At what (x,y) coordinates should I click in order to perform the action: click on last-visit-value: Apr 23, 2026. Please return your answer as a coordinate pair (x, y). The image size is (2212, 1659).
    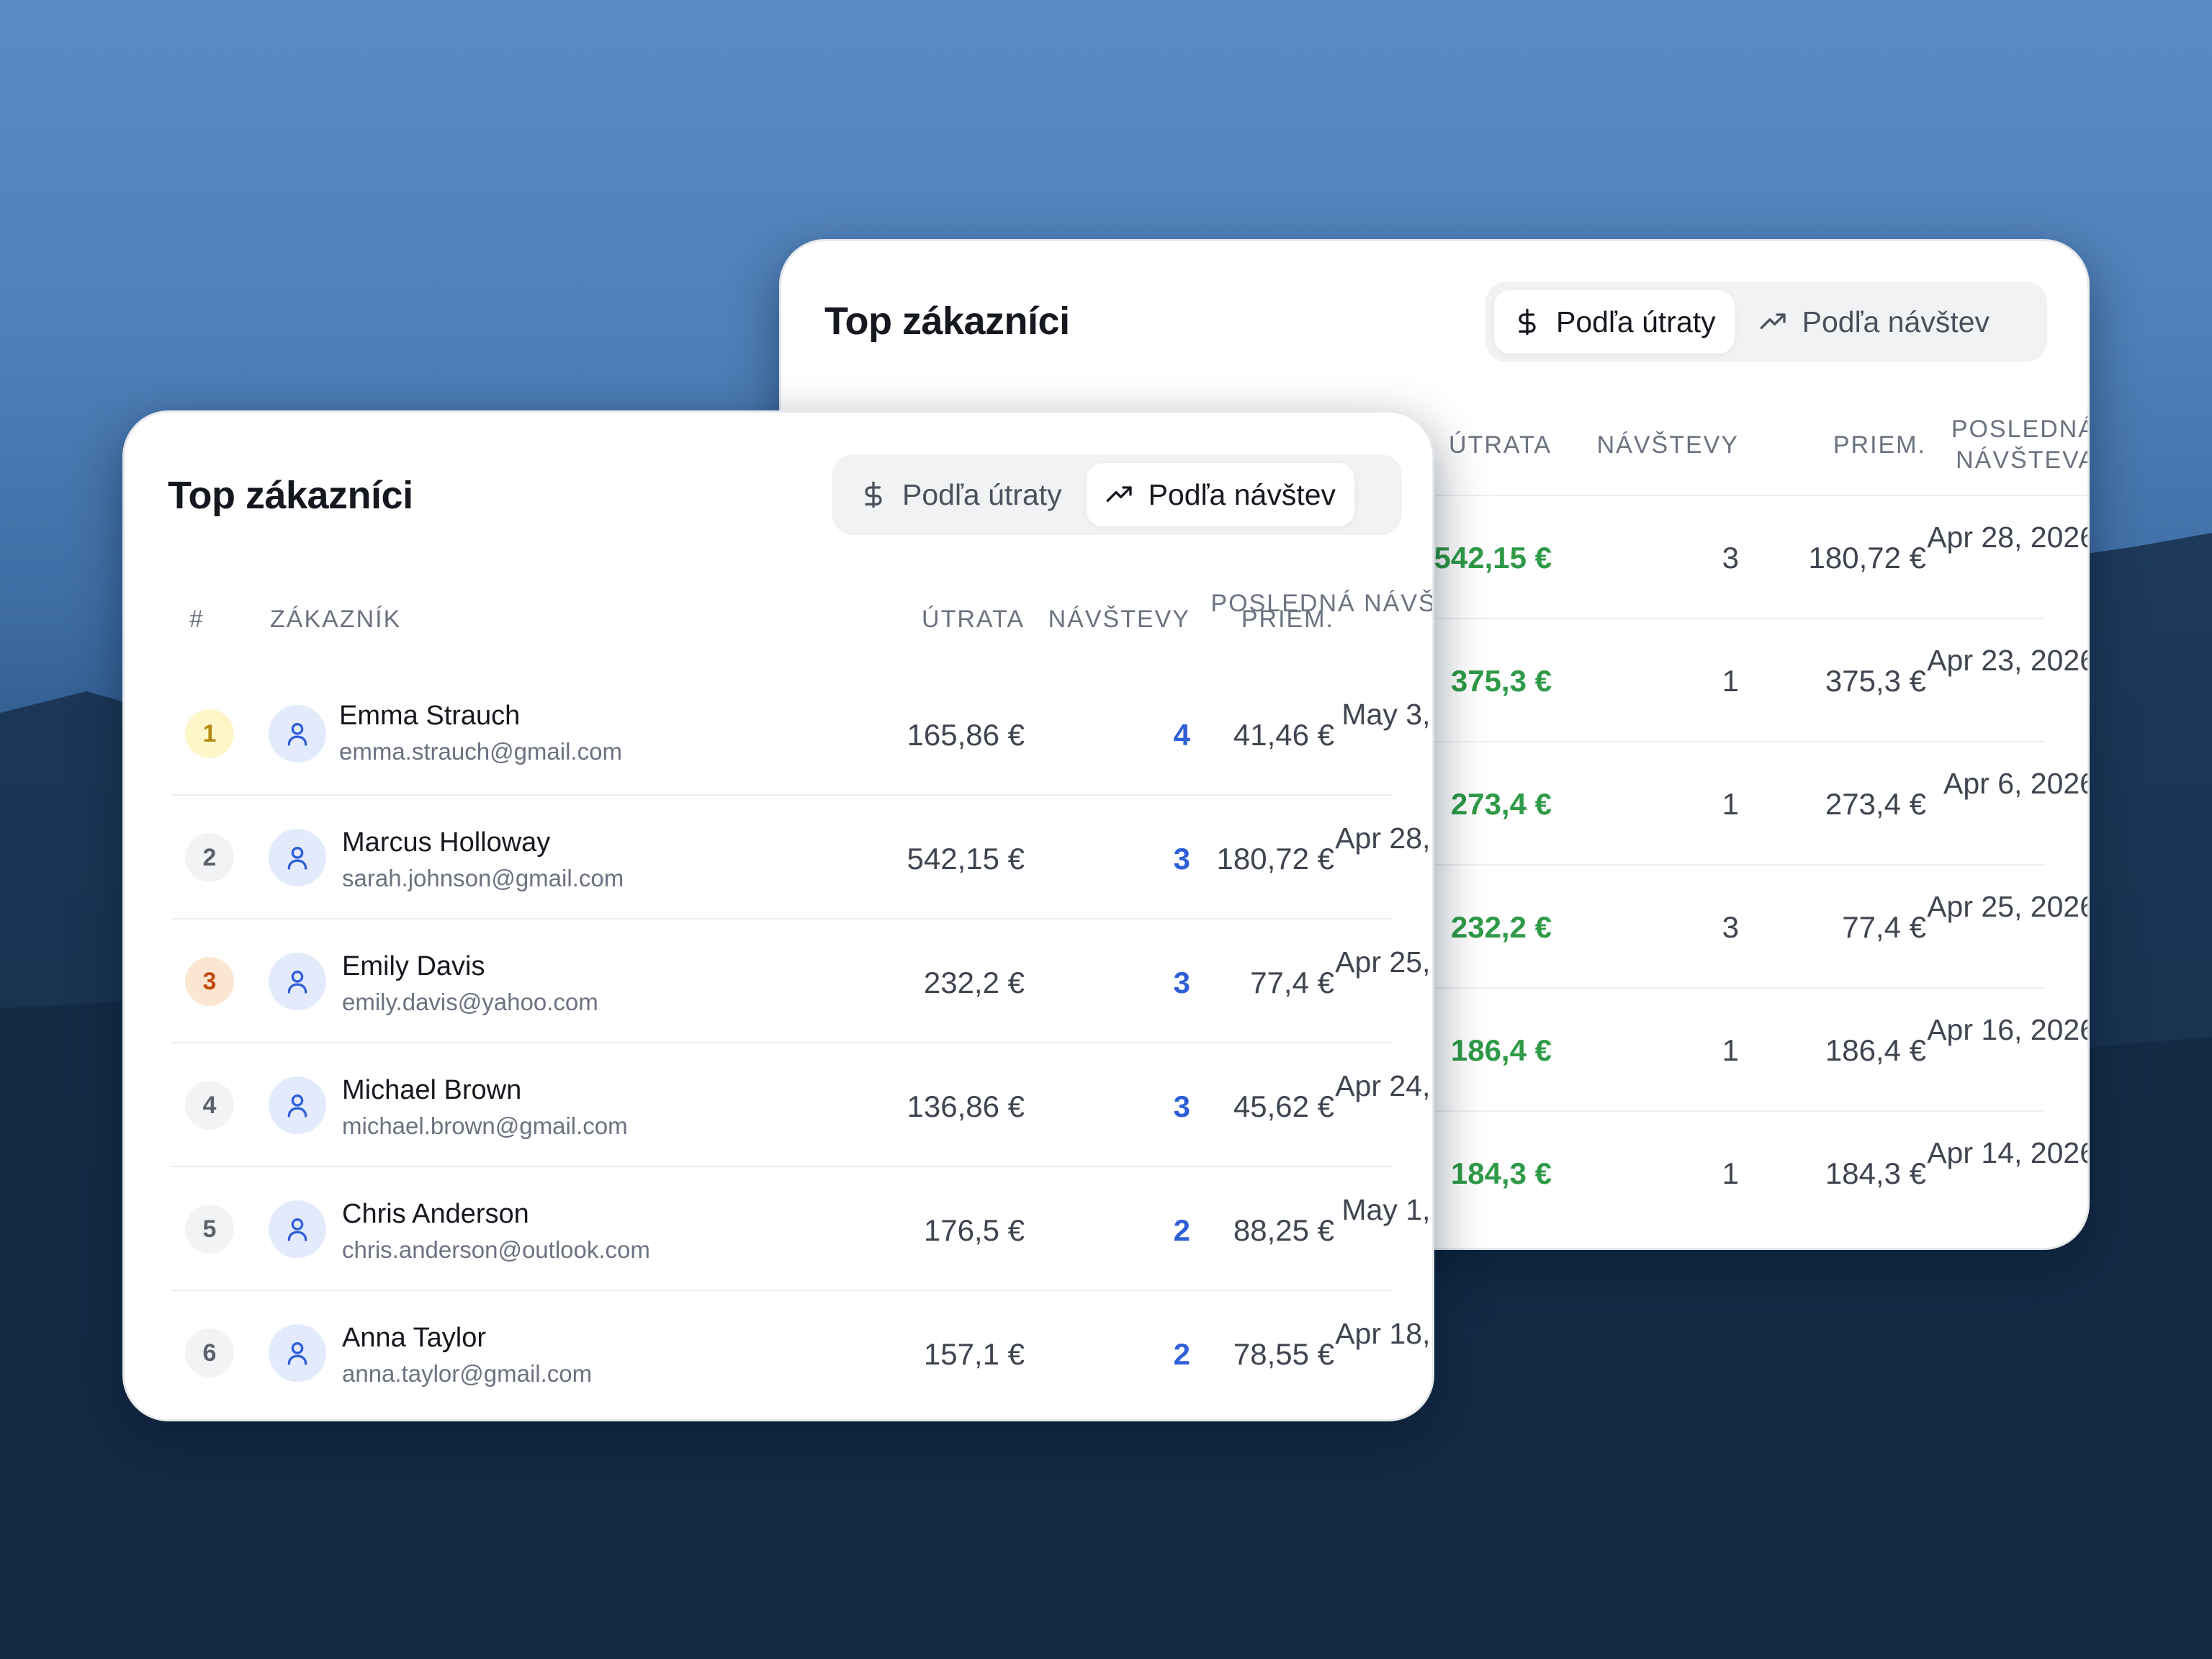
    Looking at the image, I should click on (2009, 661).